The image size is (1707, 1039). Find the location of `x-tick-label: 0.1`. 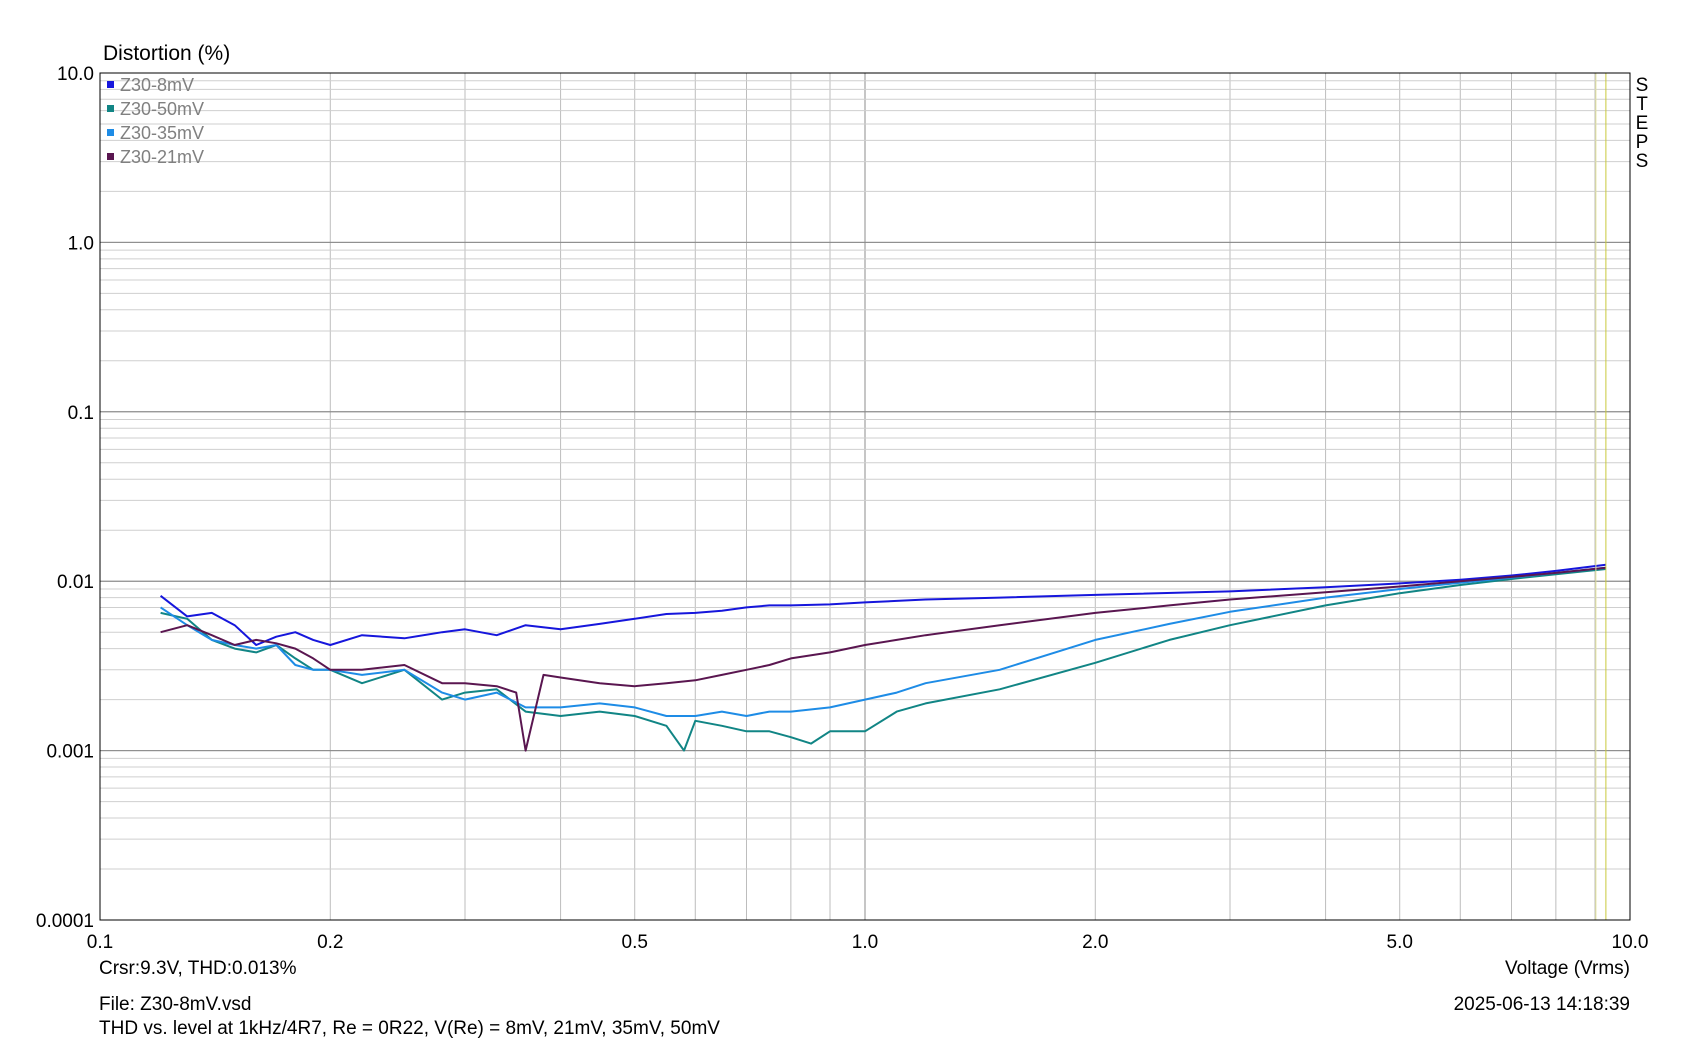

x-tick-label: 0.1 is located at coordinates (100, 942).